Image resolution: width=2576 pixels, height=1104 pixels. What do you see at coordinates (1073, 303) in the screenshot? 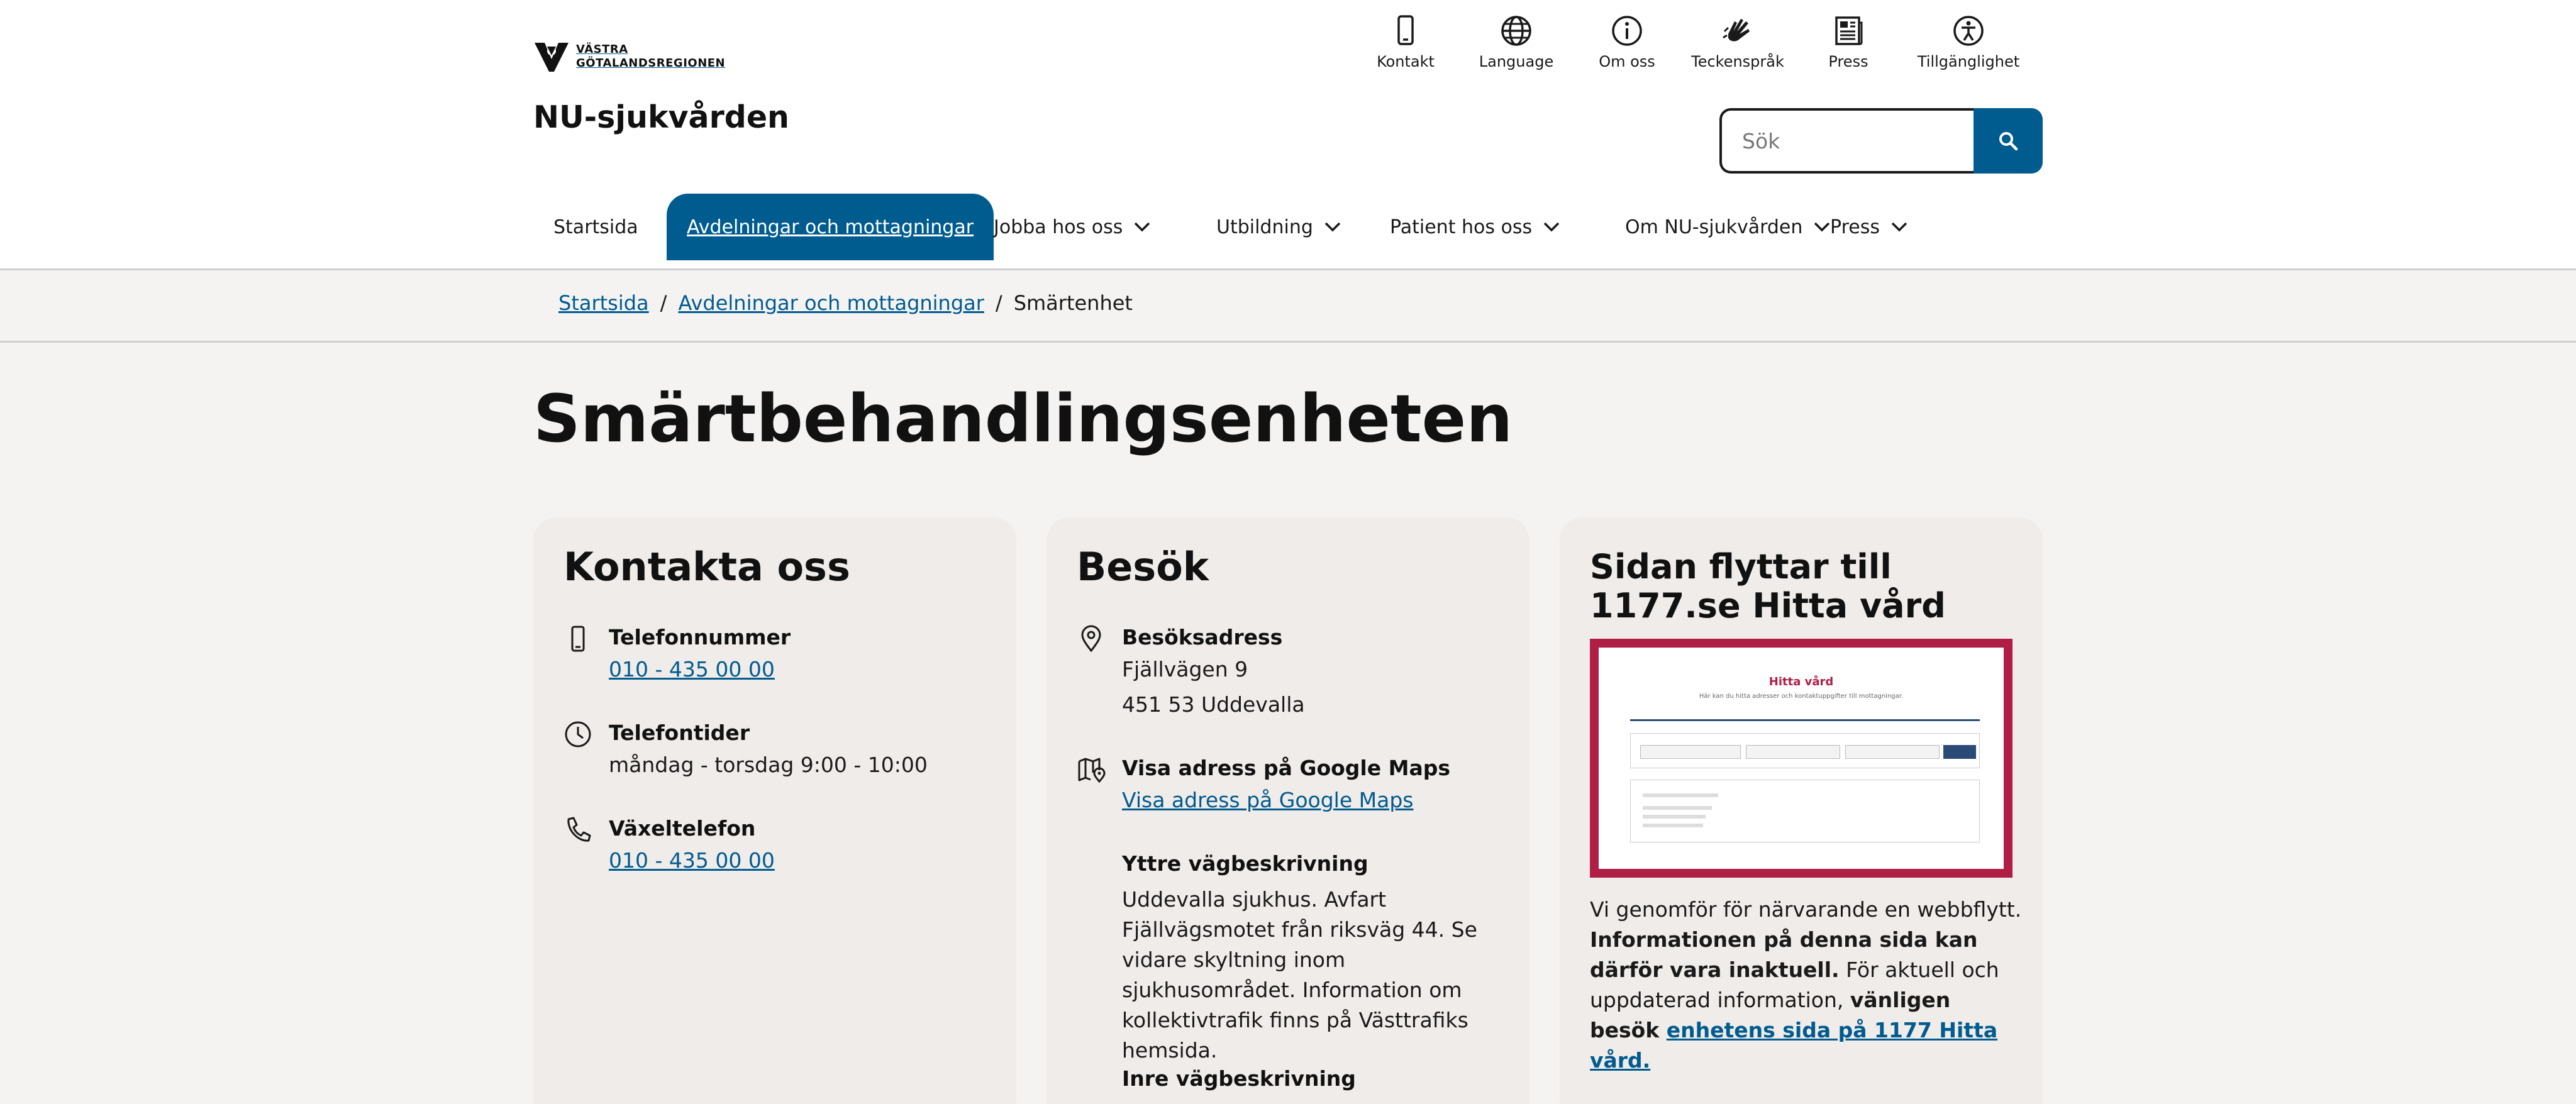
I see `breadcrumb-current: Smärtenhet` at bounding box center [1073, 303].